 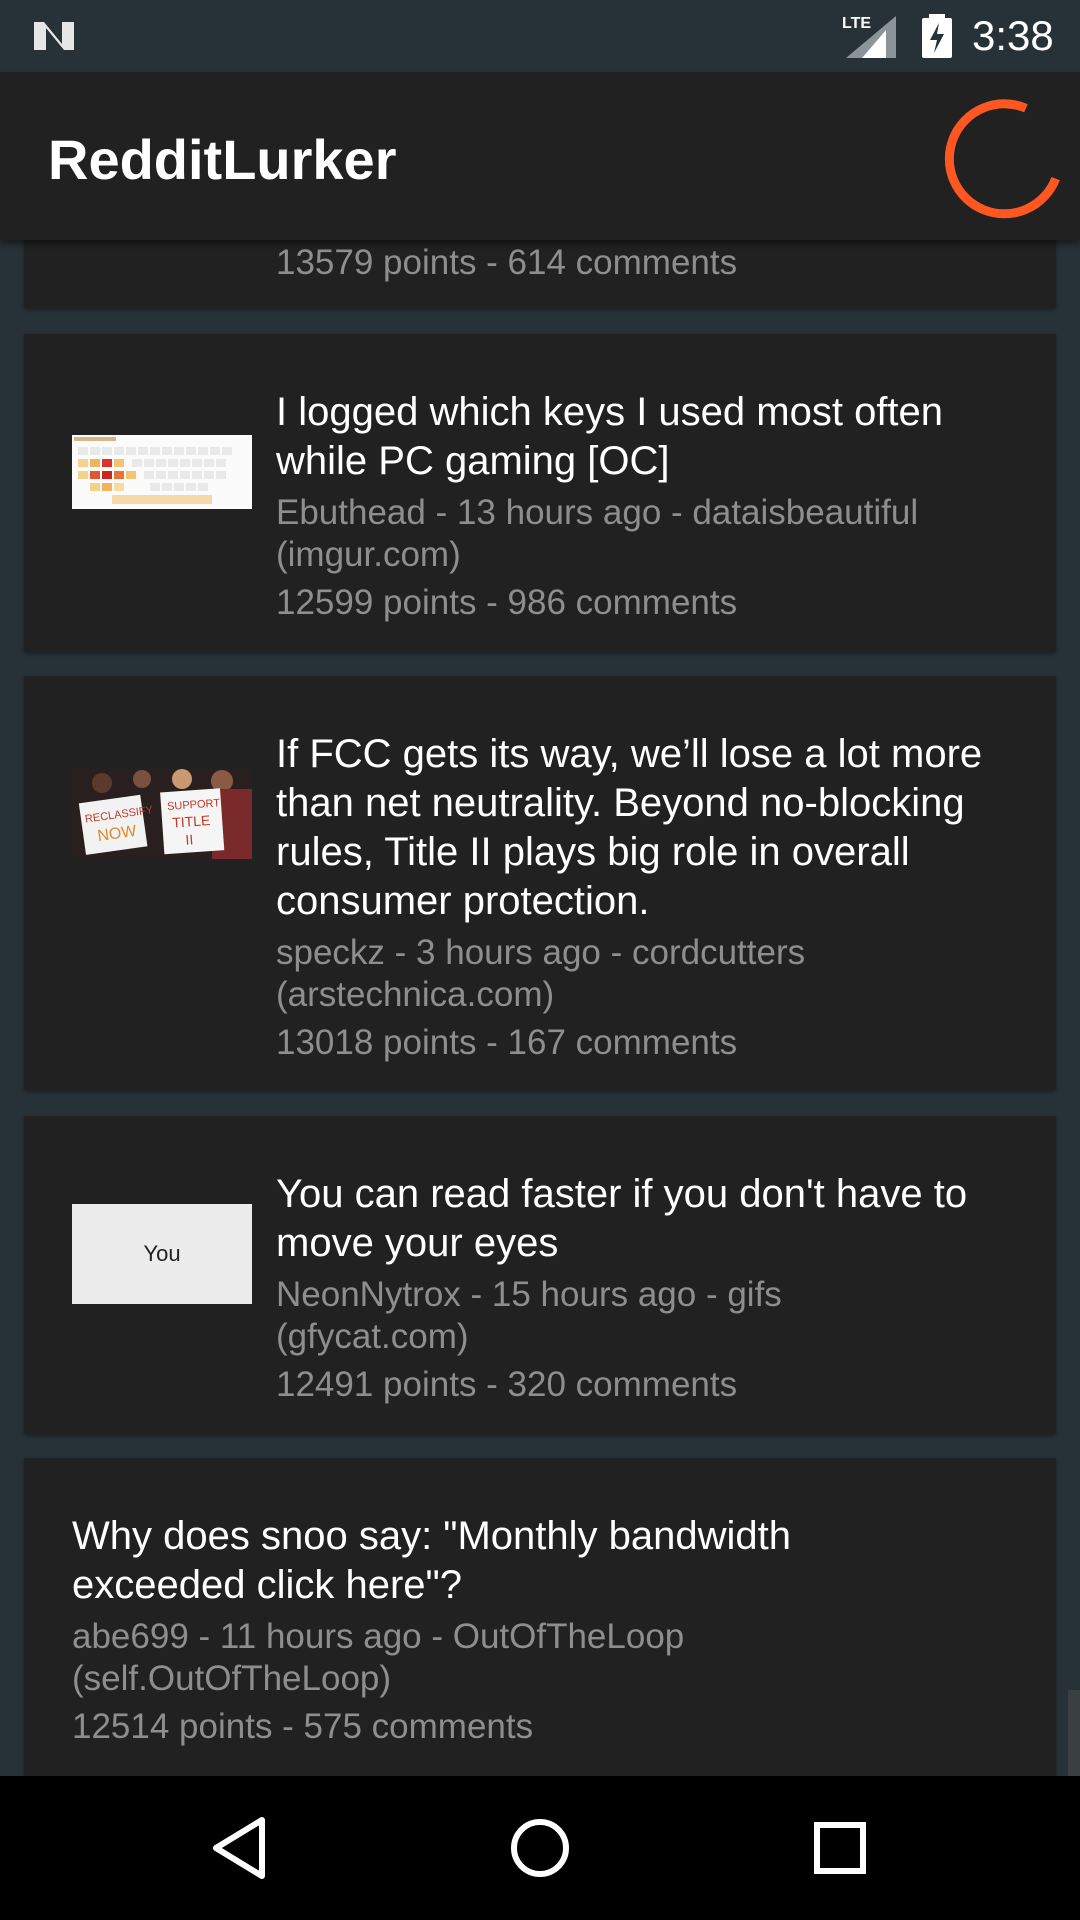 What do you see at coordinates (232, 1678) in the screenshot?
I see `post-domain: (self.OutOfTheLoop)` at bounding box center [232, 1678].